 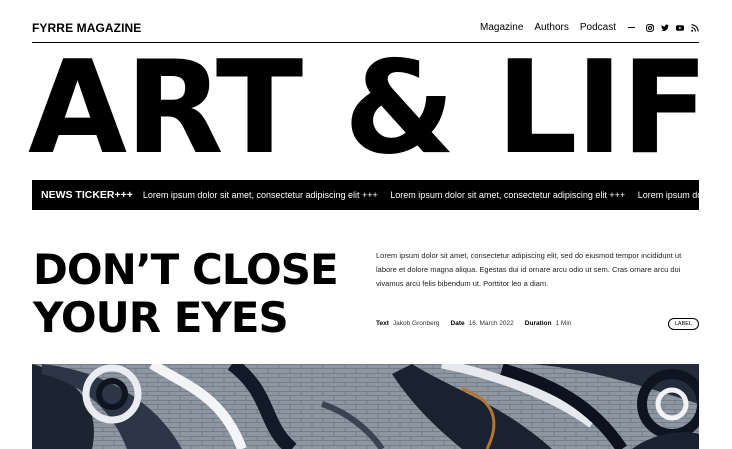 I want to click on article-headline: DON’T CLOSE YOUR EYES, so click(x=186, y=293).